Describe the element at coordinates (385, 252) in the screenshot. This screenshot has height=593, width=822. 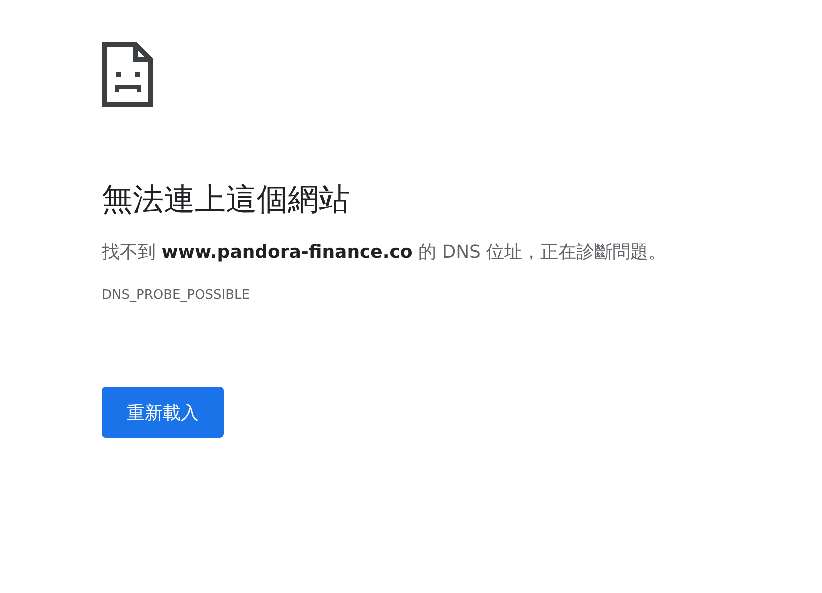
I see `error-message: 找不到 www.pandora-finance.co 的 DNS 位址，正在診斷問題。` at that location.